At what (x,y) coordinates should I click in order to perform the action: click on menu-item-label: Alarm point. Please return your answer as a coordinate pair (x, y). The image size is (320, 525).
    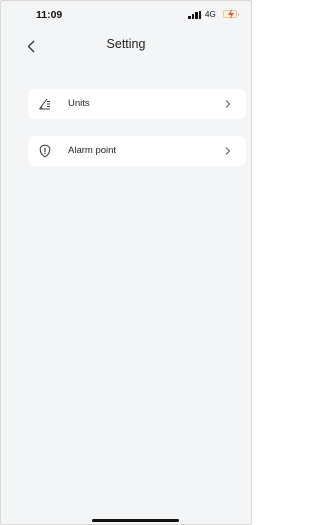
    Looking at the image, I should click on (92, 150).